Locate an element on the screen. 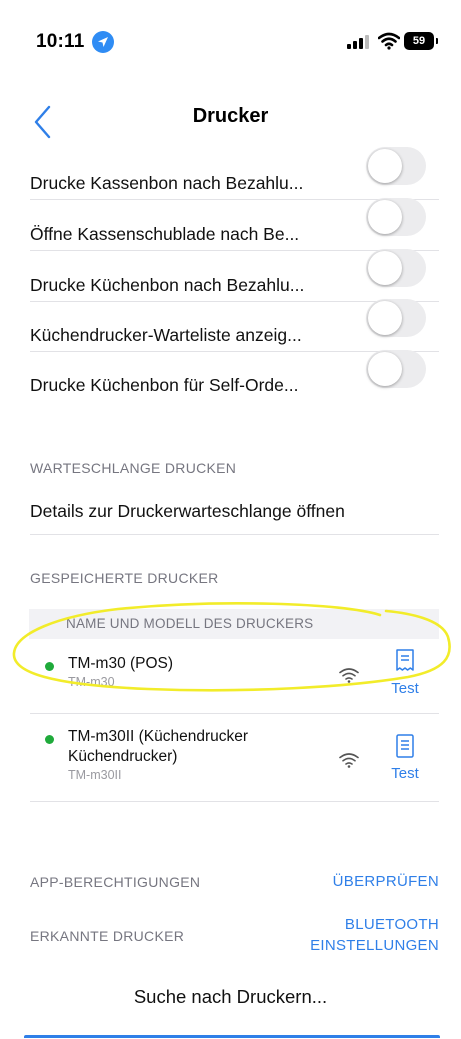  check-permissions-link: ÜBERPRÜFEN is located at coordinates (386, 881).